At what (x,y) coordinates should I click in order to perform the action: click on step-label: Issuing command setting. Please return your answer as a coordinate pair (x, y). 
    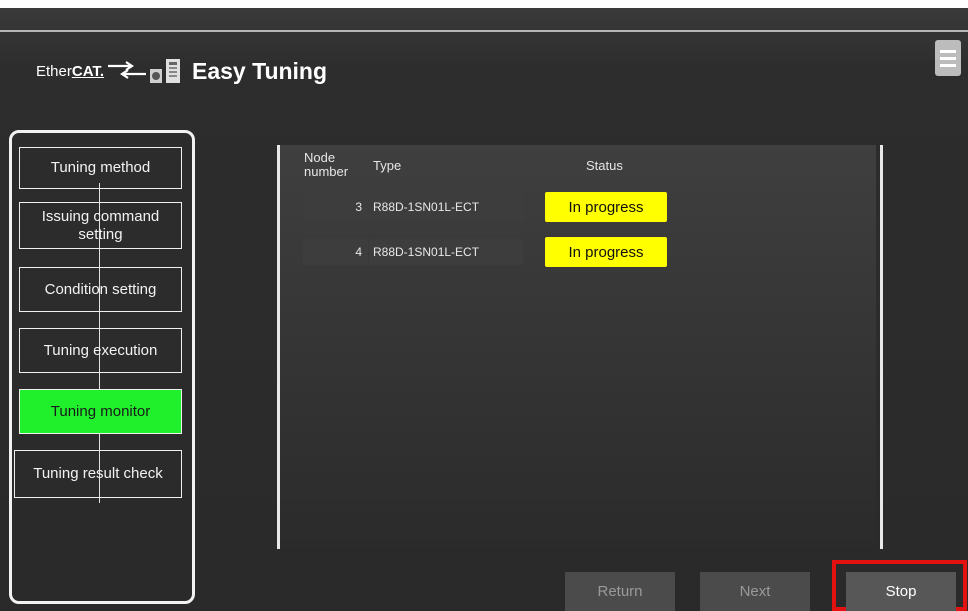
    Looking at the image, I should click on (100, 225).